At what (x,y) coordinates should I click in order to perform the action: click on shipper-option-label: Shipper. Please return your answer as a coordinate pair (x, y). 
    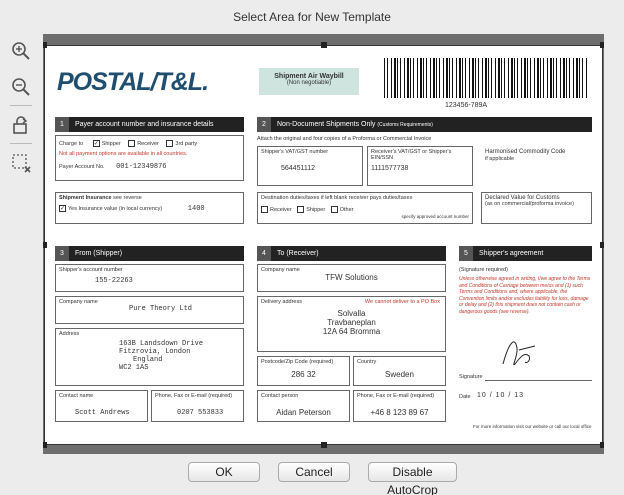
    Looking at the image, I should click on (111, 143).